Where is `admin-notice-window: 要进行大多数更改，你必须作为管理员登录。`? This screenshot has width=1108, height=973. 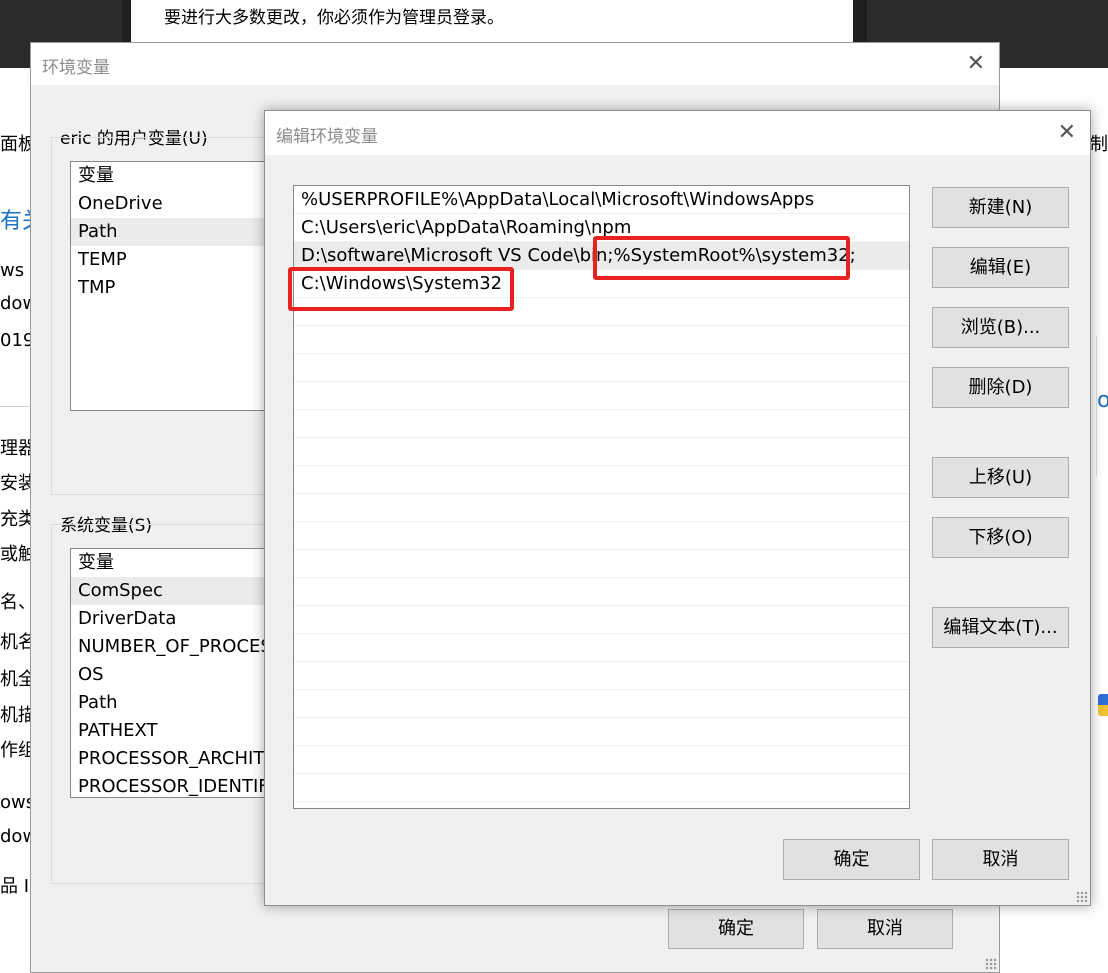 admin-notice-window: 要进行大多数更改，你必须作为管理员登录。 is located at coordinates (494, 21).